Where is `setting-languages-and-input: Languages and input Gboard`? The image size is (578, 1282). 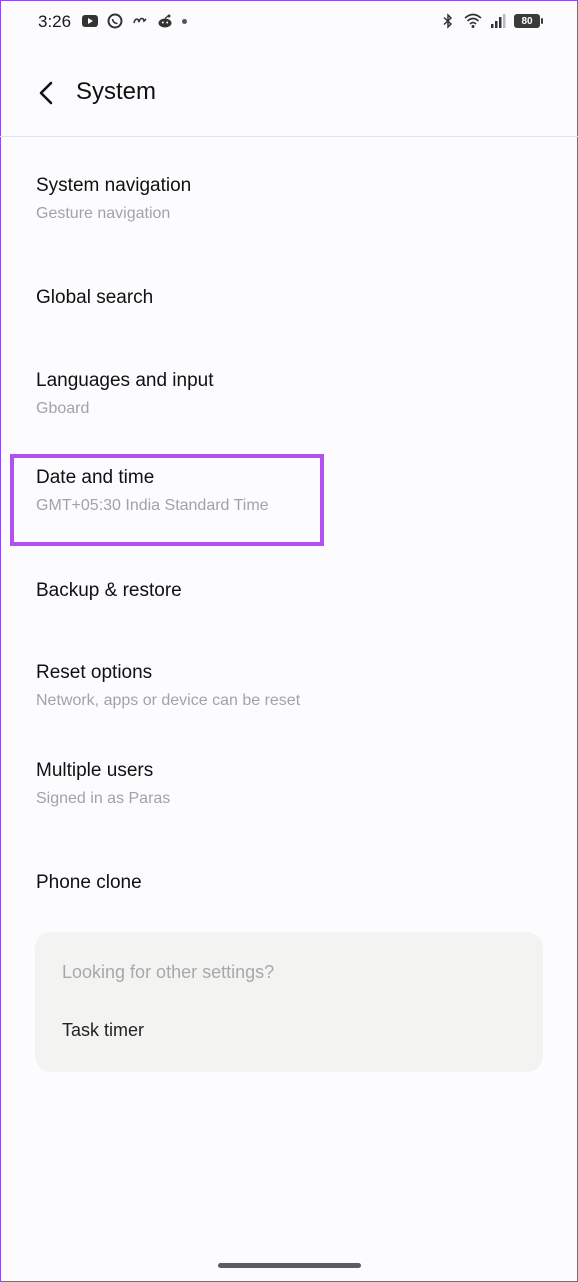
setting-languages-and-input: Languages and input Gboard is located at coordinates (289, 394).